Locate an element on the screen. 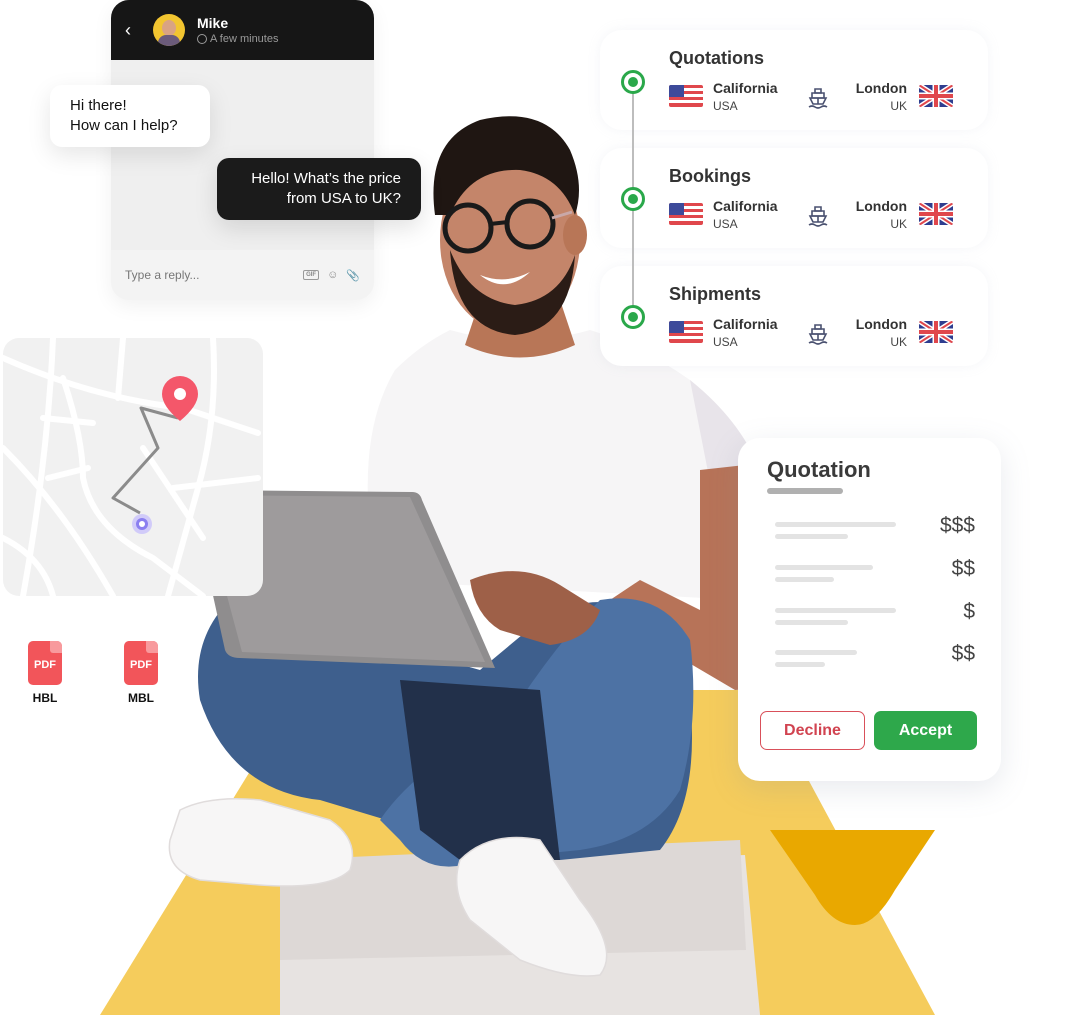 The width and height of the screenshot is (1083, 1015). reply-input is located at coordinates (210, 275).